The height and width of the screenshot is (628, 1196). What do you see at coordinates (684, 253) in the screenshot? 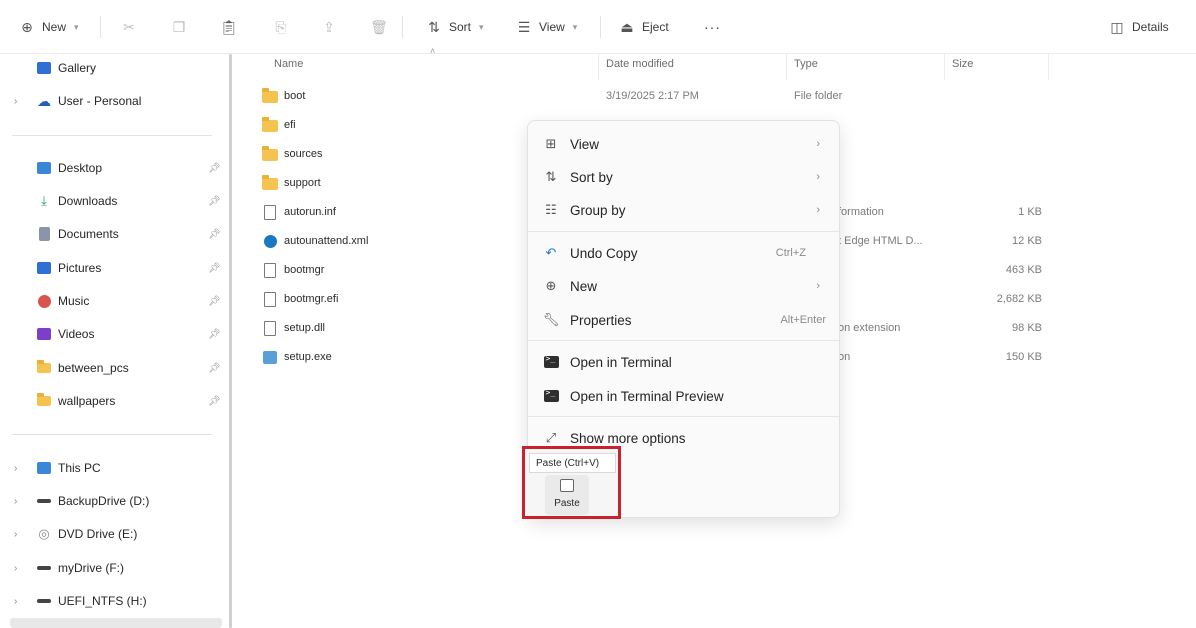
I see `menu-item-undo-copy: ↶ Undo Copy Ctrl+Z` at bounding box center [684, 253].